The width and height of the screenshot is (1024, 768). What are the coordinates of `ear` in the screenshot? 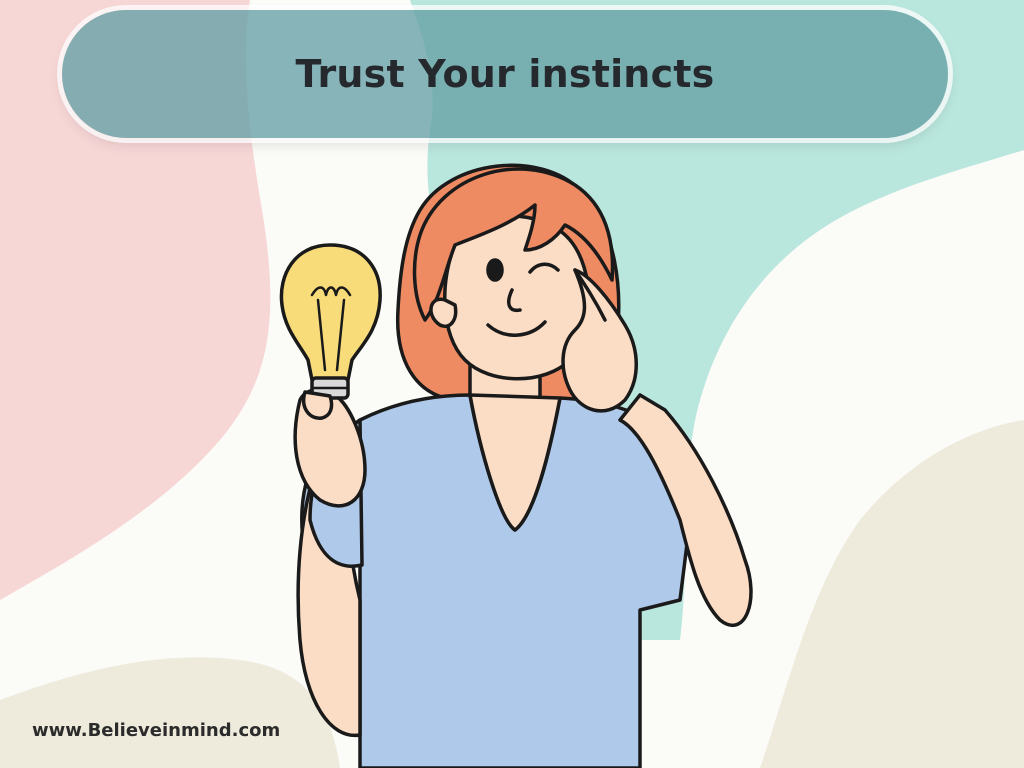 It's located at (443, 312).